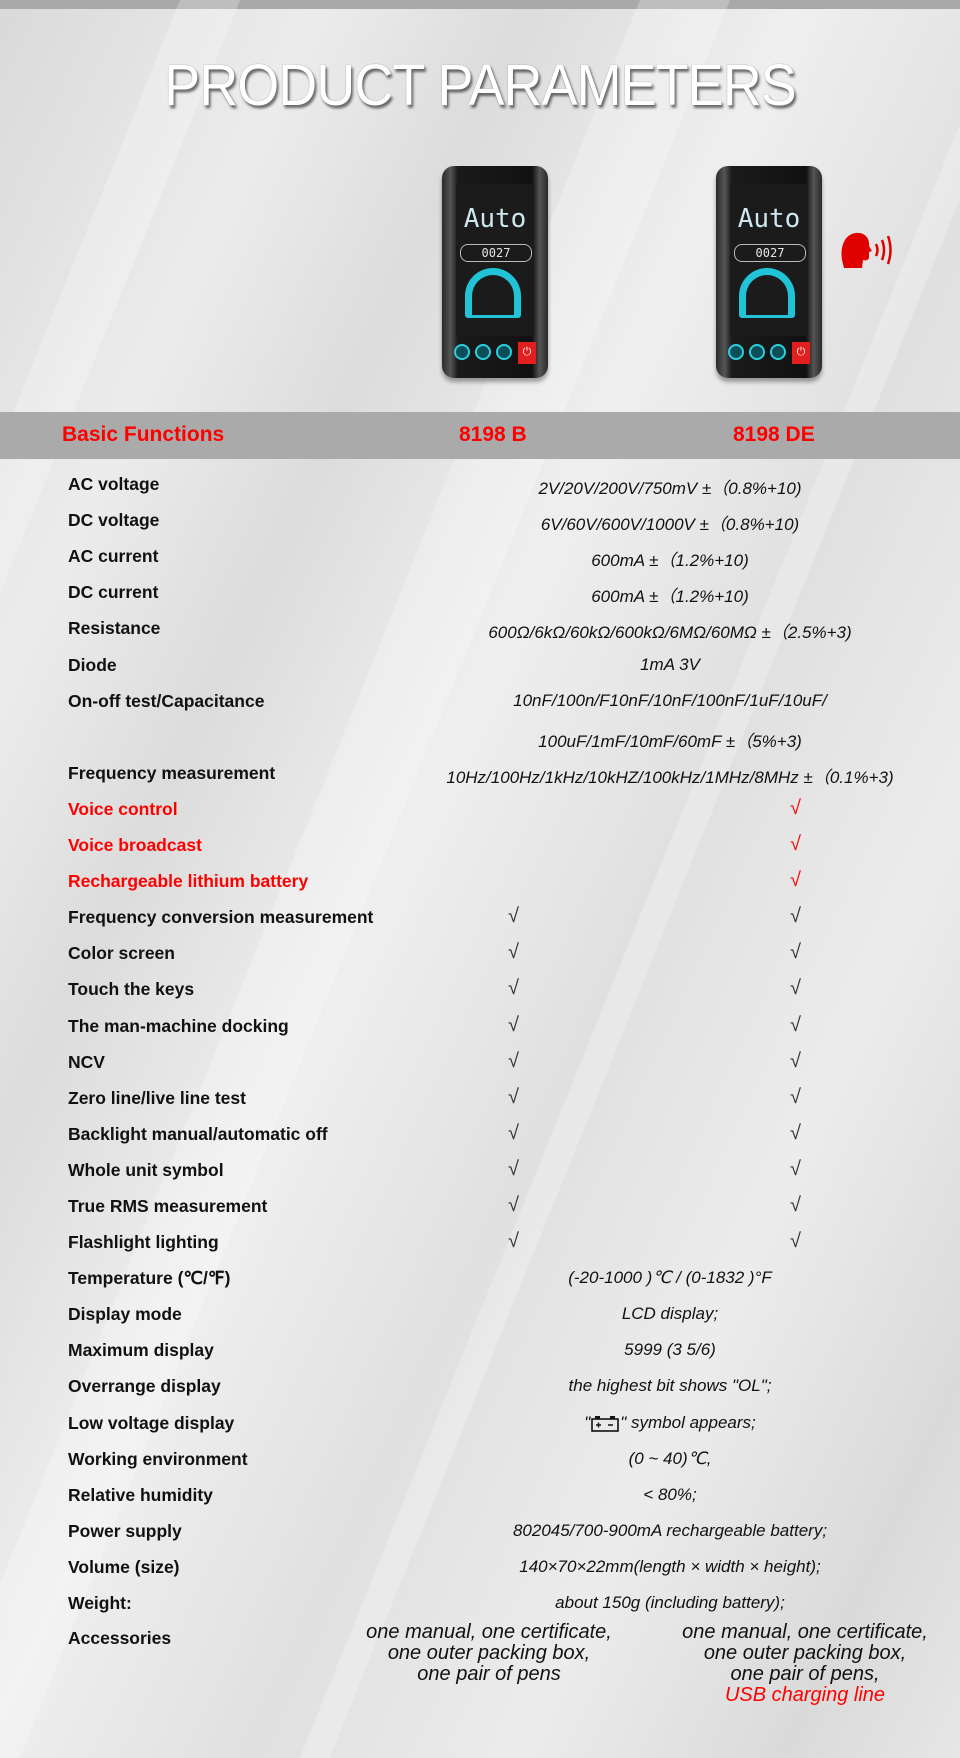  I want to click on row-label: Touch the keys, so click(131, 989).